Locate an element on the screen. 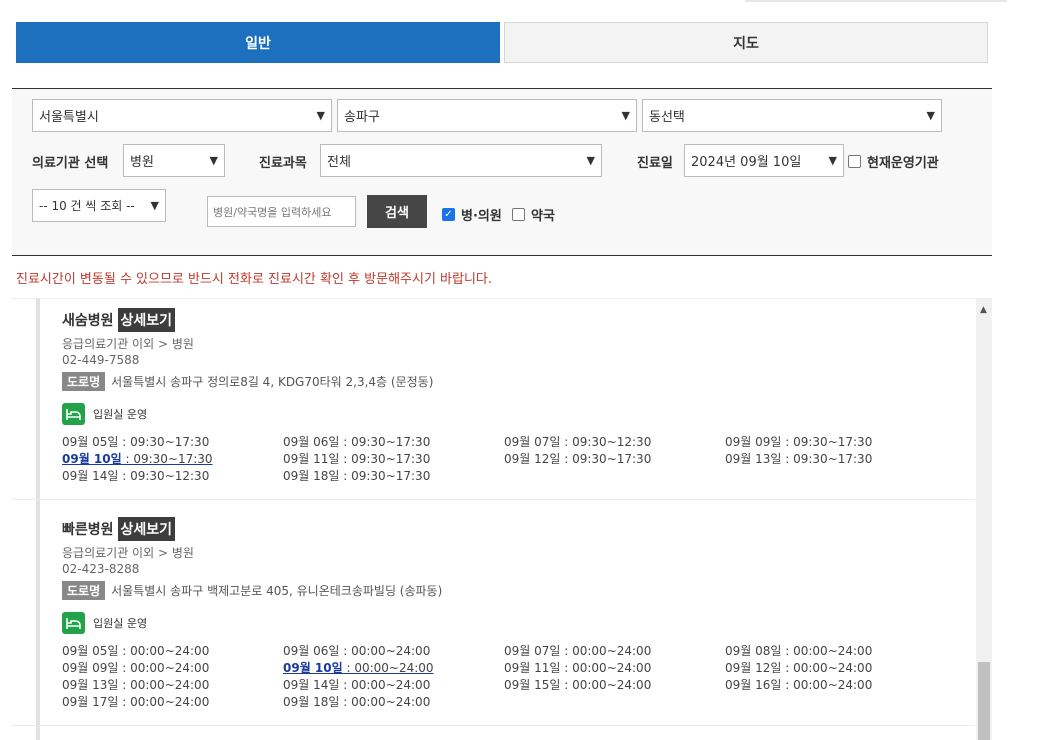 The height and width of the screenshot is (740, 1037). schedule-entry: 09월 09일 : 00:00~24:00 is located at coordinates (172, 668).